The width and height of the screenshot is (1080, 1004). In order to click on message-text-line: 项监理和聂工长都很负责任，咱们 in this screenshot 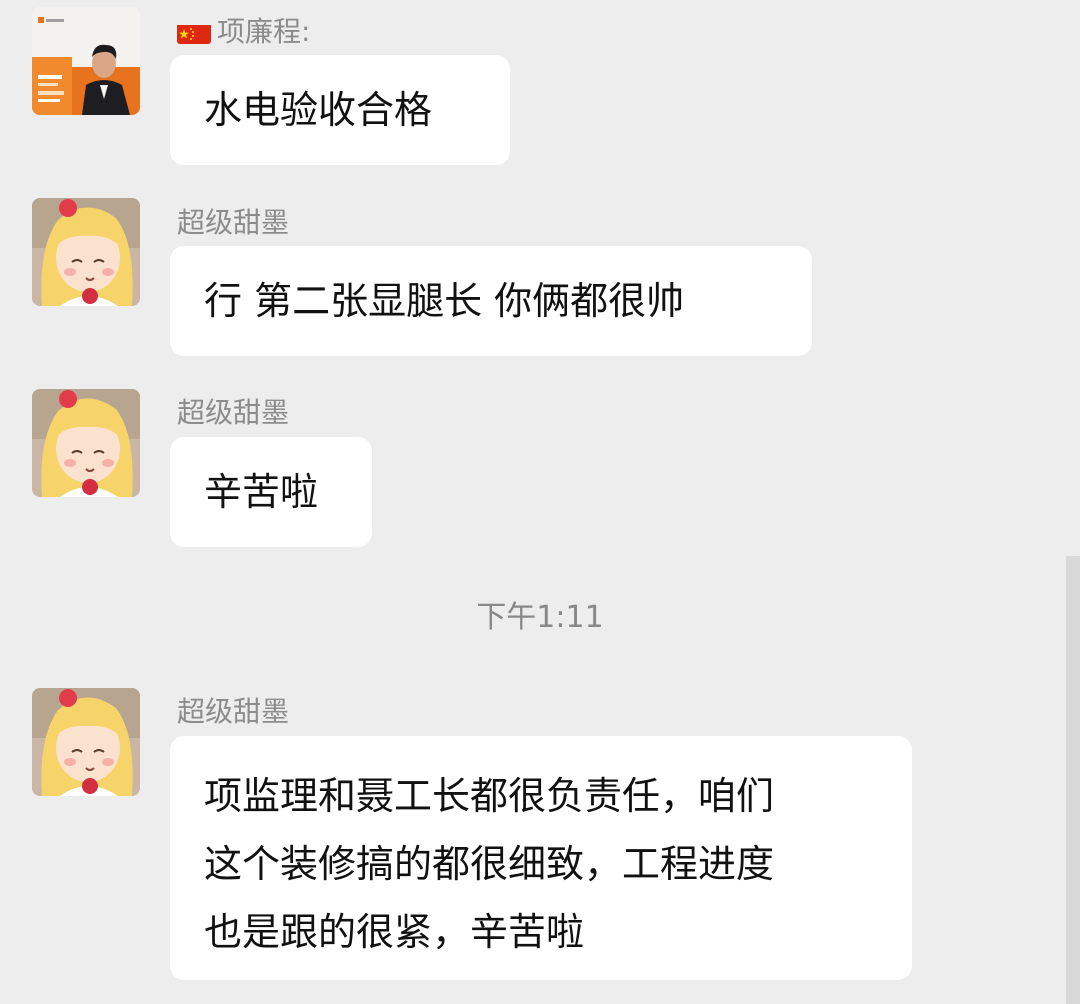, I will do `click(489, 796)`.